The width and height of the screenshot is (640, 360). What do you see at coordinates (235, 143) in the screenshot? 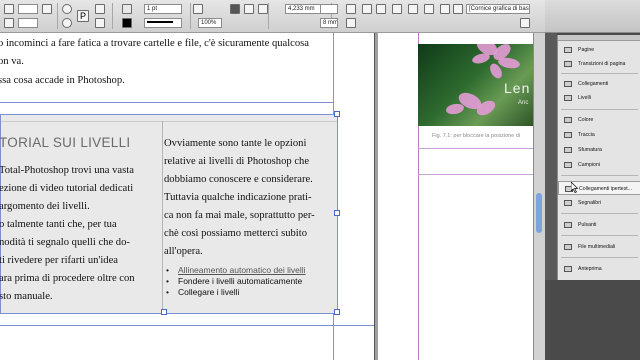
I see `right-col-line: Ovviamente sono tante le opzioni` at bounding box center [235, 143].